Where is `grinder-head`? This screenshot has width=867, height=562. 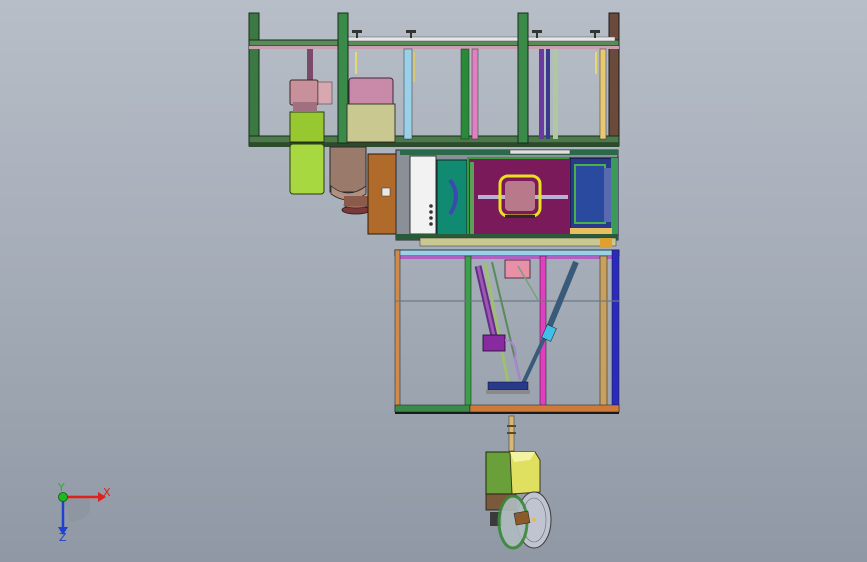
grinder-head is located at coordinates (518, 482).